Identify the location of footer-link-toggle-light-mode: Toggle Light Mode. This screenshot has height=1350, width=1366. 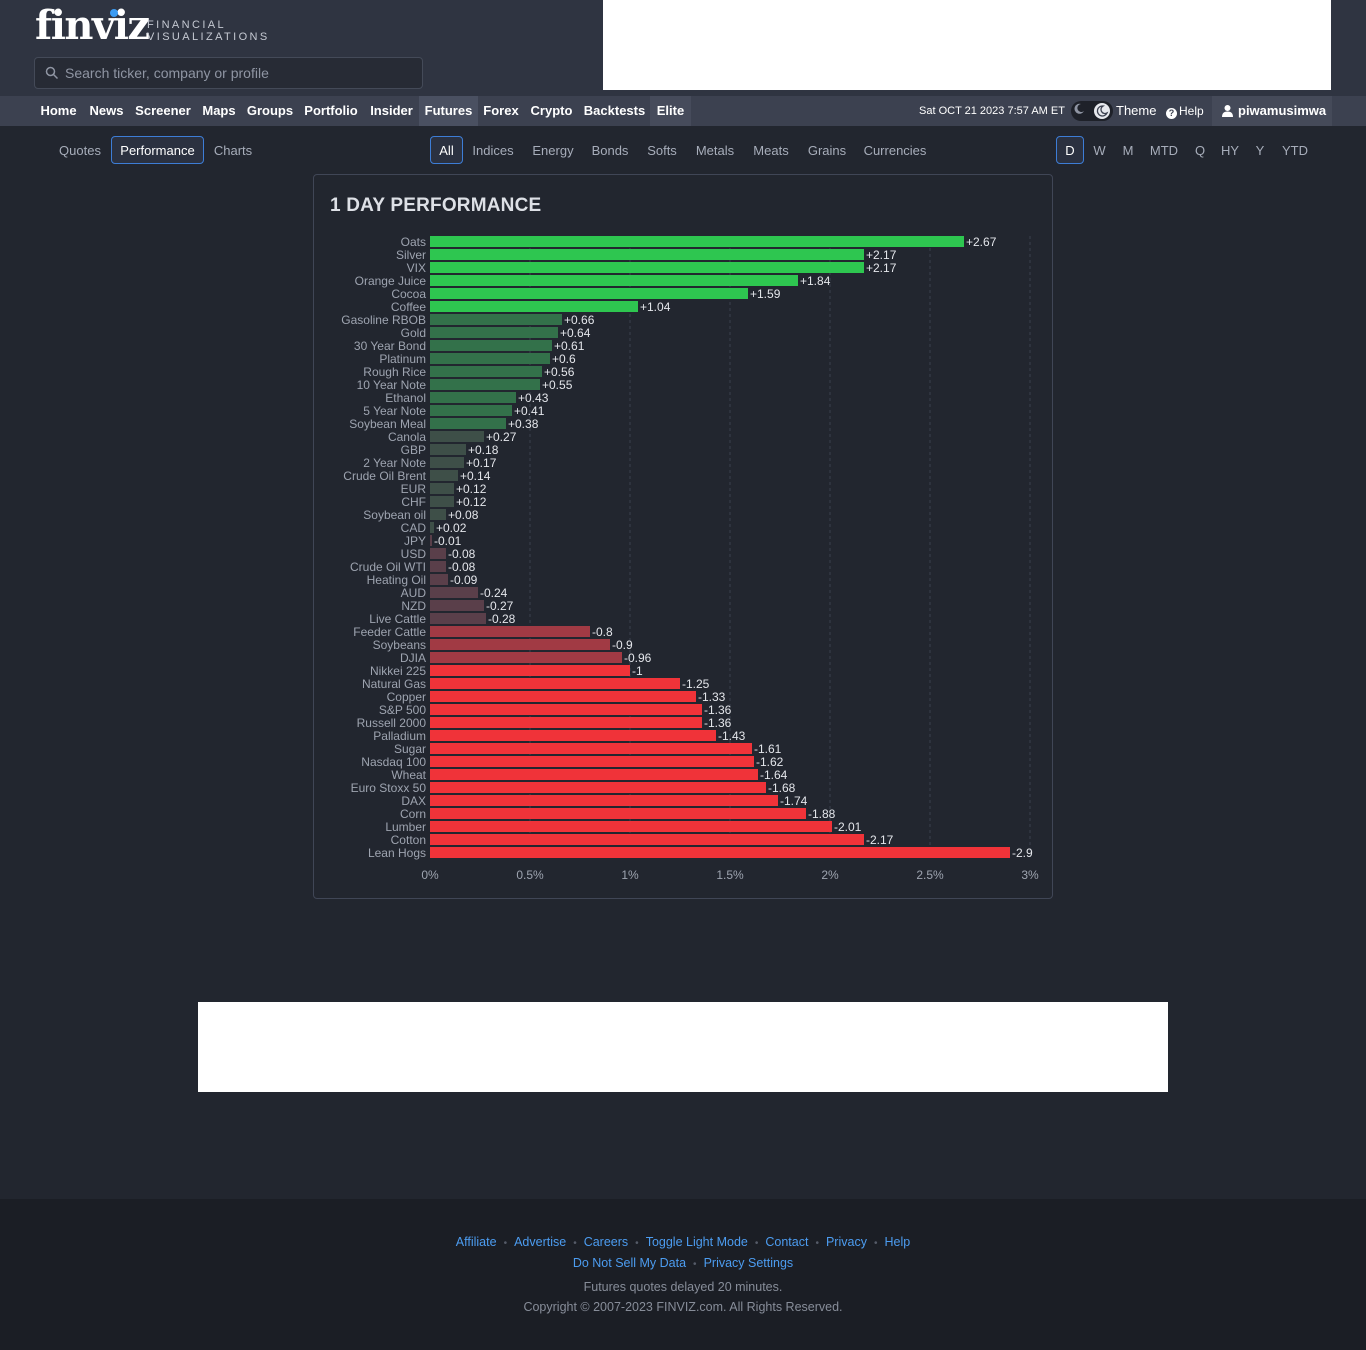
(697, 1242).